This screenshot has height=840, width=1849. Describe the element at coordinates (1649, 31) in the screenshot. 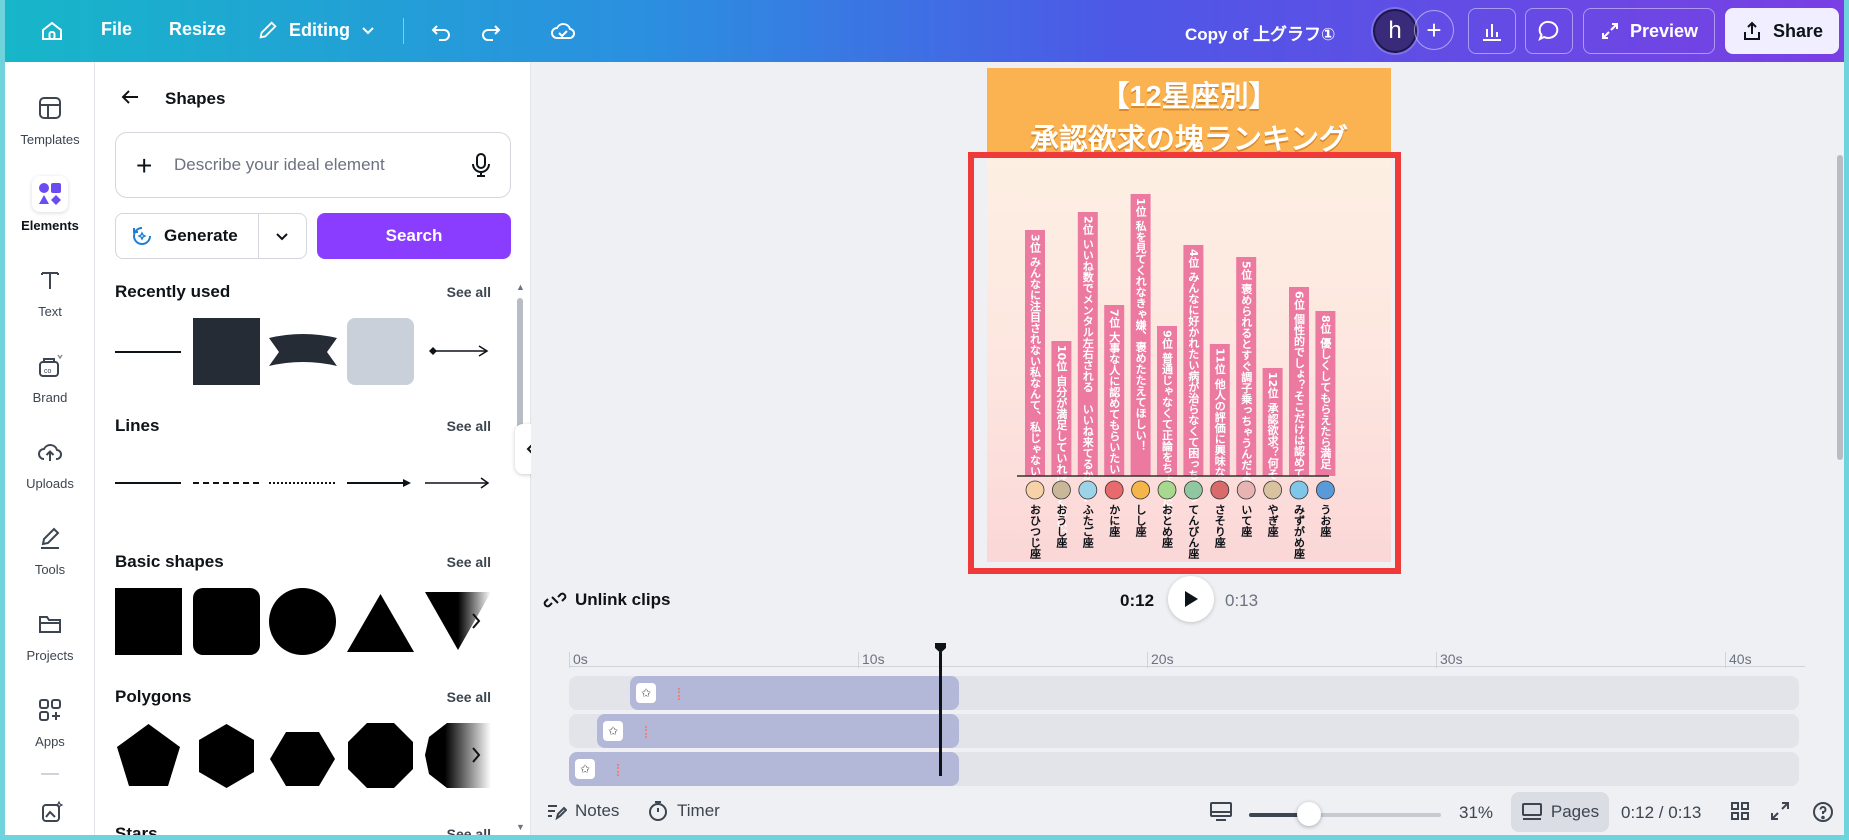

I see `preview-button: Preview` at that location.